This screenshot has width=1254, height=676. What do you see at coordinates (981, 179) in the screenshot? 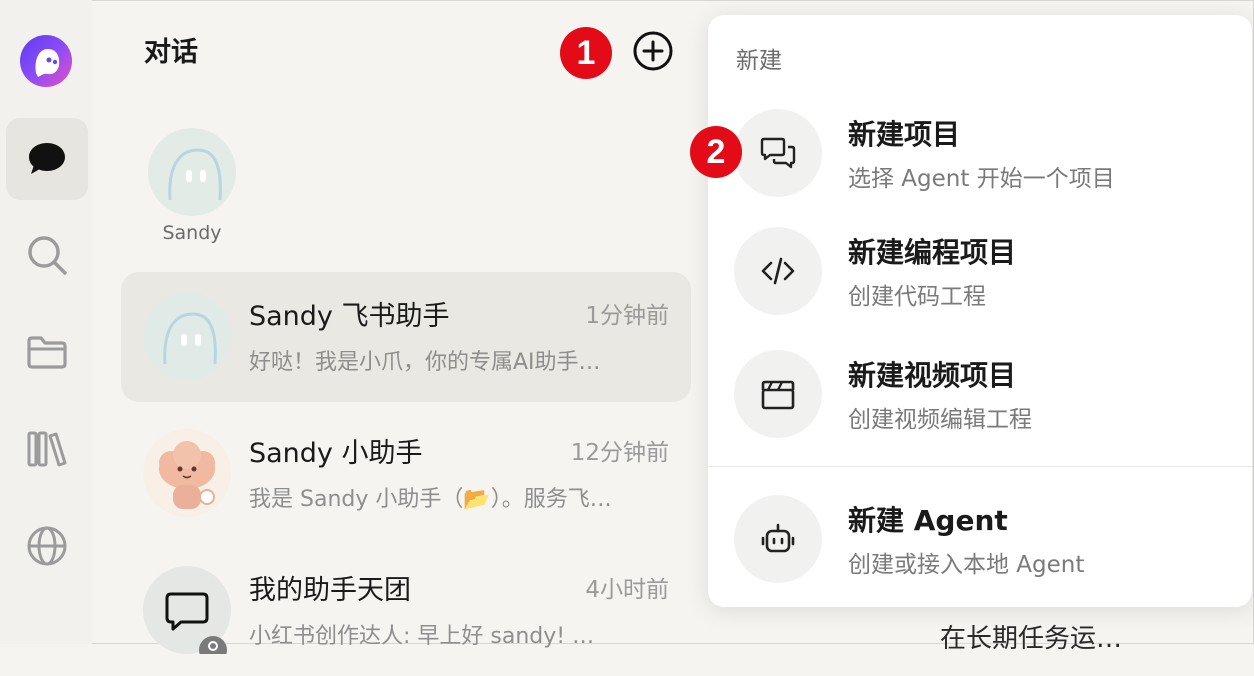
I see `menu-item-desc: 选择 Agent 开始一个项目` at bounding box center [981, 179].